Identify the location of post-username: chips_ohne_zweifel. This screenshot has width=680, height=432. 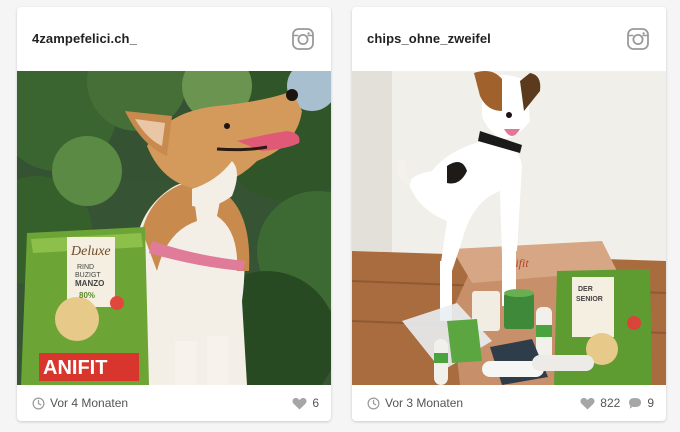
(429, 38).